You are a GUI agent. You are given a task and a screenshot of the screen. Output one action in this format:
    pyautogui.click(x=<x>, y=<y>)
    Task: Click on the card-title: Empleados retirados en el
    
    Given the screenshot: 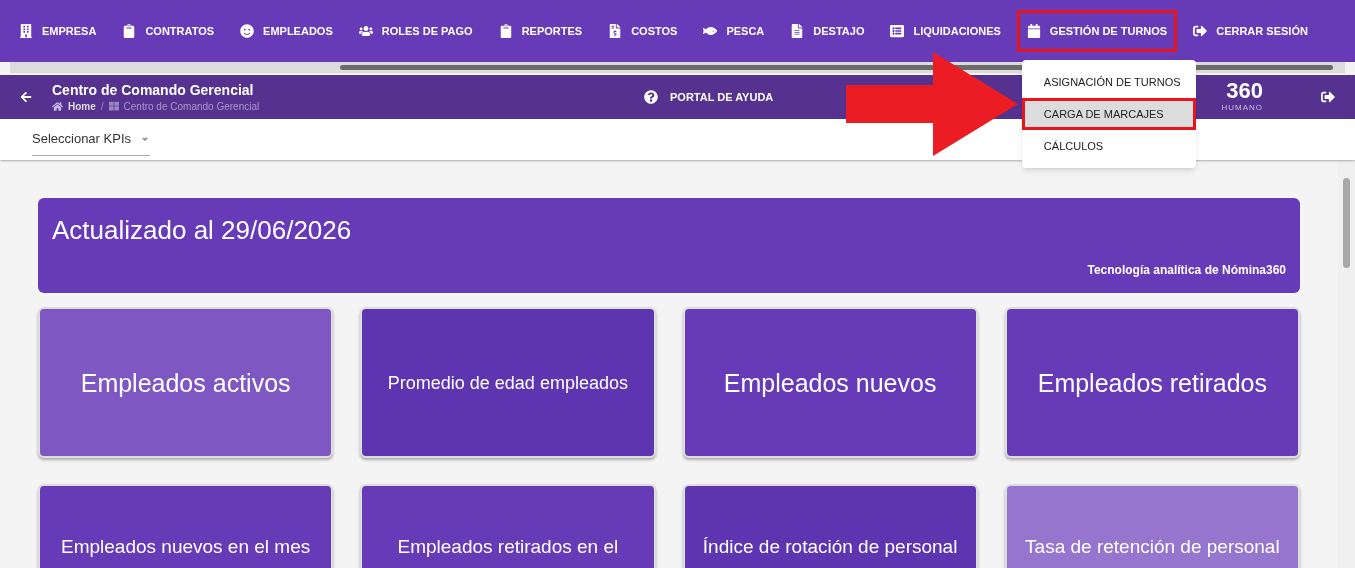 What is the action you would take?
    pyautogui.click(x=508, y=547)
    